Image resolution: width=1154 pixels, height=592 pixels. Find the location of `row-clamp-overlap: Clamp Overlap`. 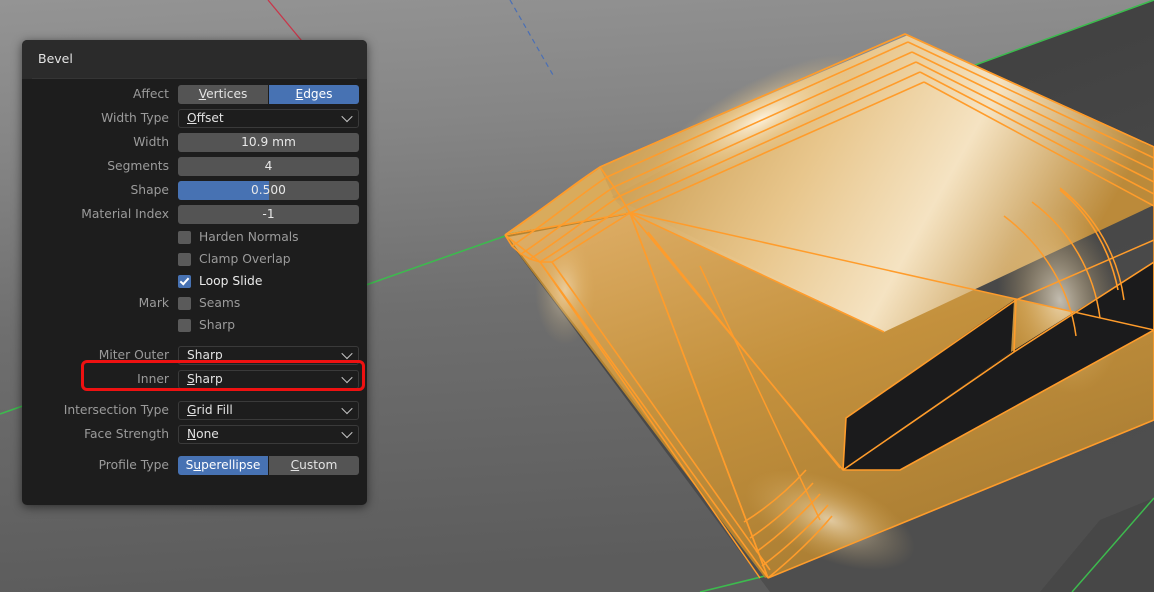

row-clamp-overlap: Clamp Overlap is located at coordinates (194, 259).